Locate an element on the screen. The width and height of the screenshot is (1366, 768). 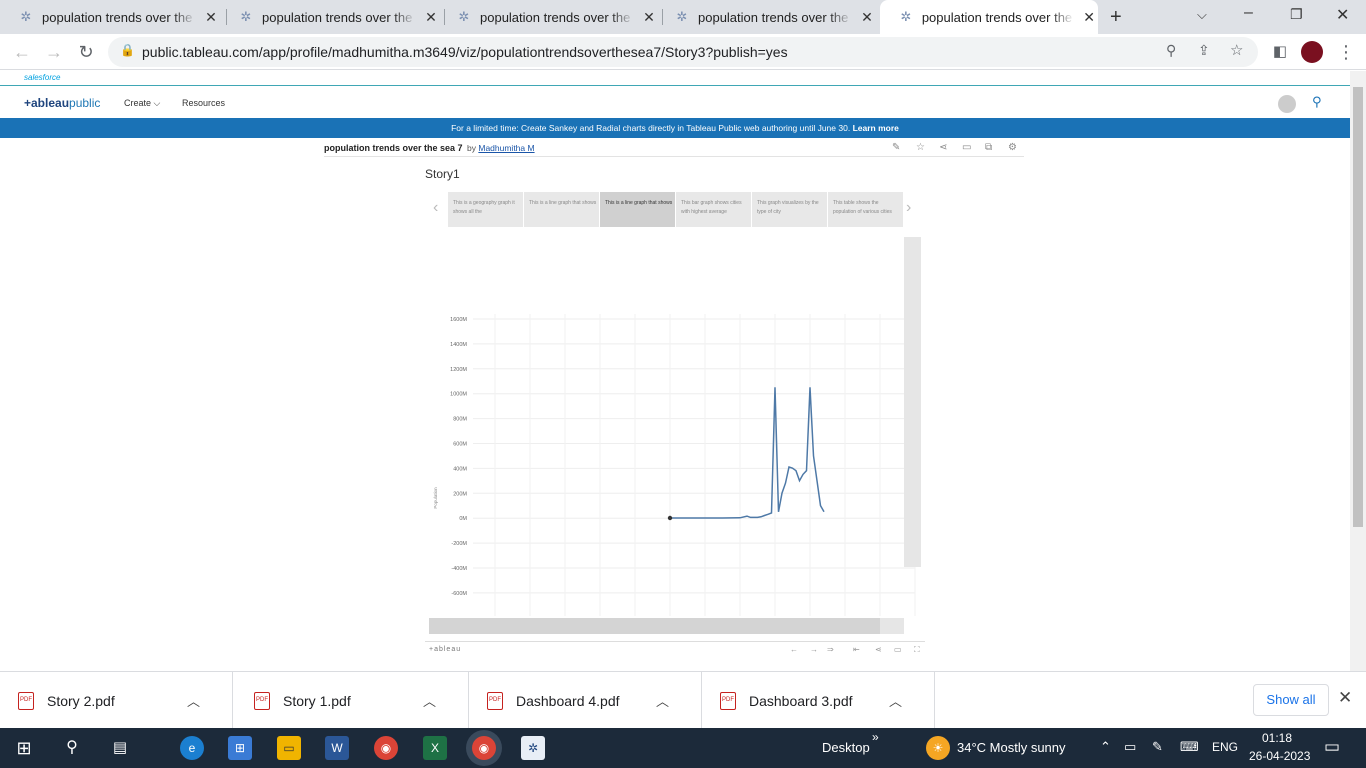
new-tab-icon: + is located at coordinates (1116, 17).